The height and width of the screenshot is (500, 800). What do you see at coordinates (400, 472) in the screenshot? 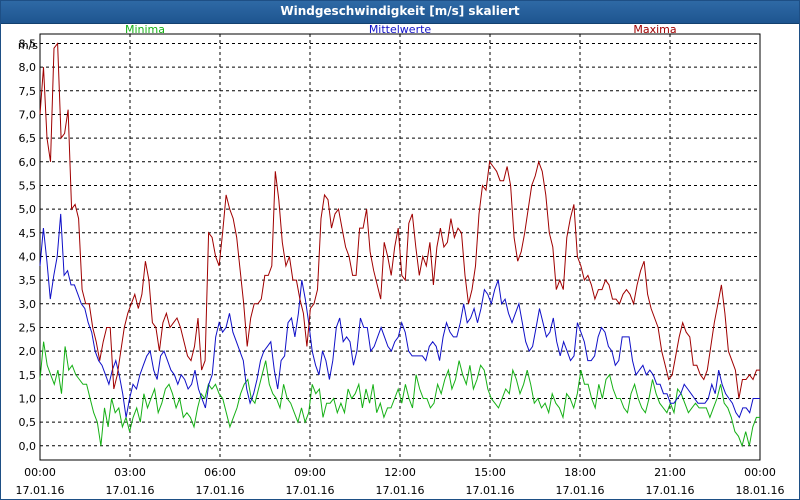
I see `x-tick-time: 12:00` at bounding box center [400, 472].